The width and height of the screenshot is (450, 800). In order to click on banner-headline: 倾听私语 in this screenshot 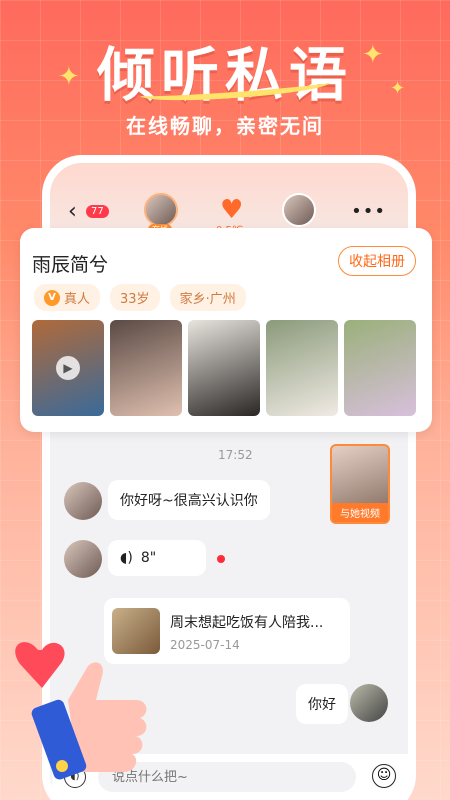, I will do `click(224, 75)`.